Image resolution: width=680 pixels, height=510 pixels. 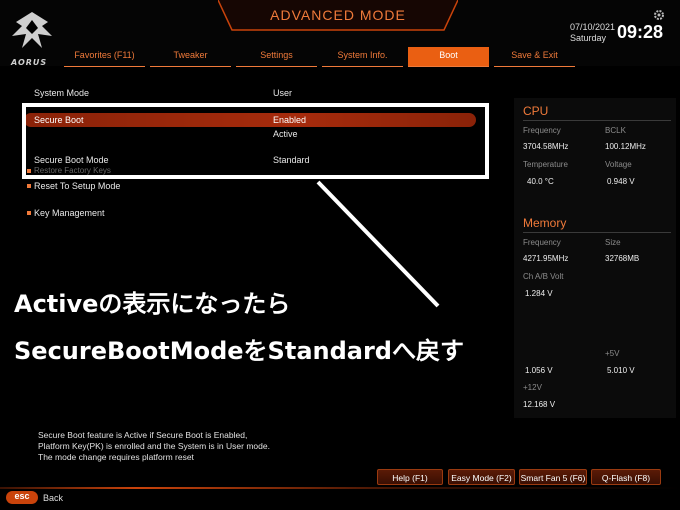 I want to click on cpu-voltage-value: 0.948 V, so click(x=621, y=181).